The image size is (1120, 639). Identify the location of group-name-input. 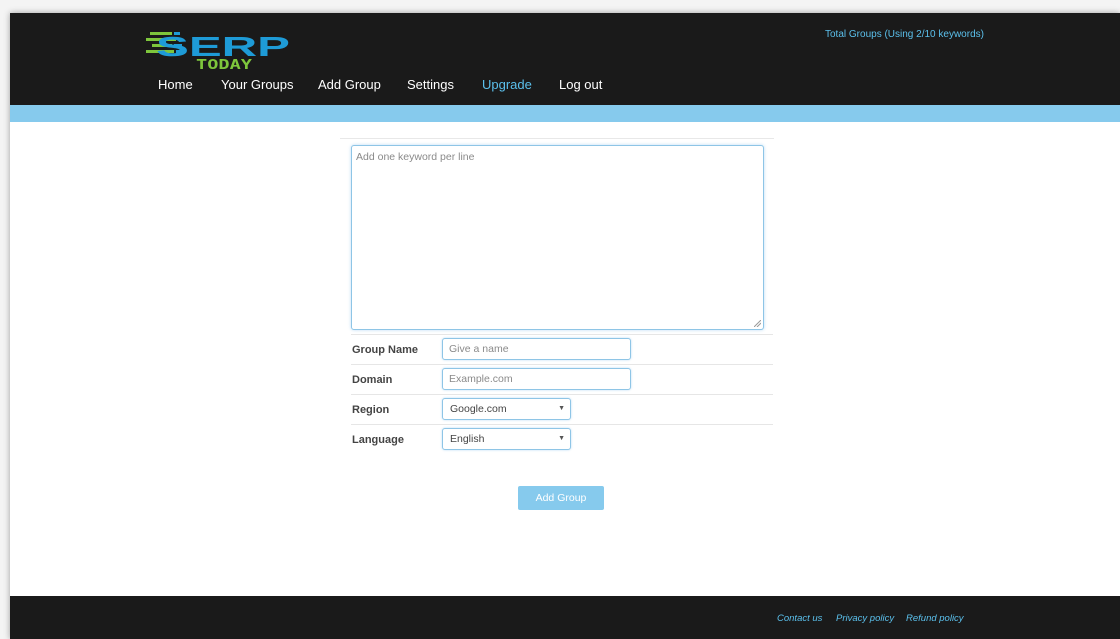
(536, 349).